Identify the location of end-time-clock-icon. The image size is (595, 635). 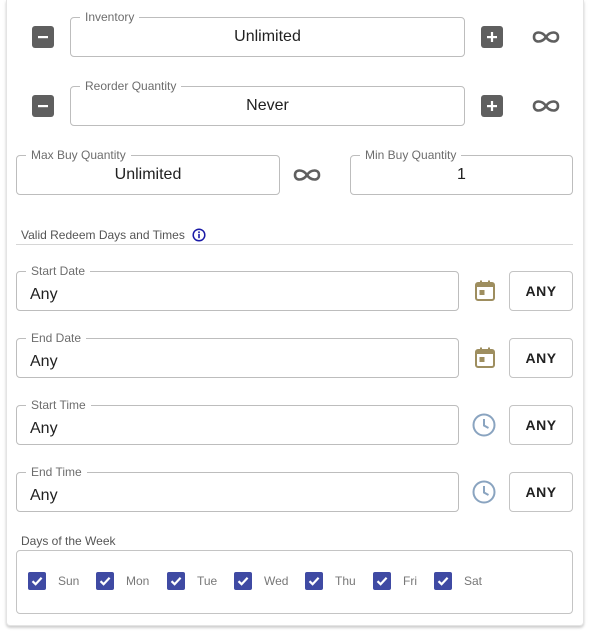
(484, 492).